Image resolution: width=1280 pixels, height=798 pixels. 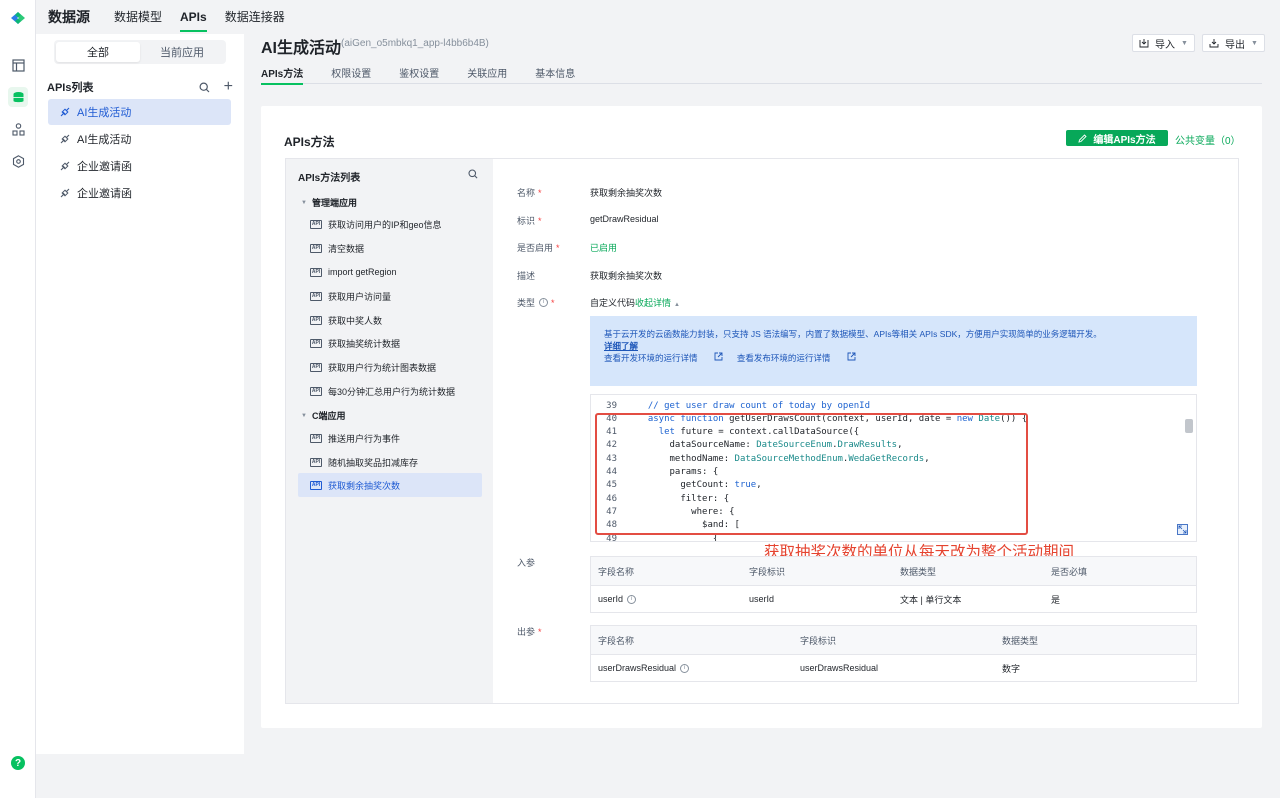 What do you see at coordinates (390, 485) in the screenshot?
I see `method-item: API 获取剩余抽奖次数` at bounding box center [390, 485].